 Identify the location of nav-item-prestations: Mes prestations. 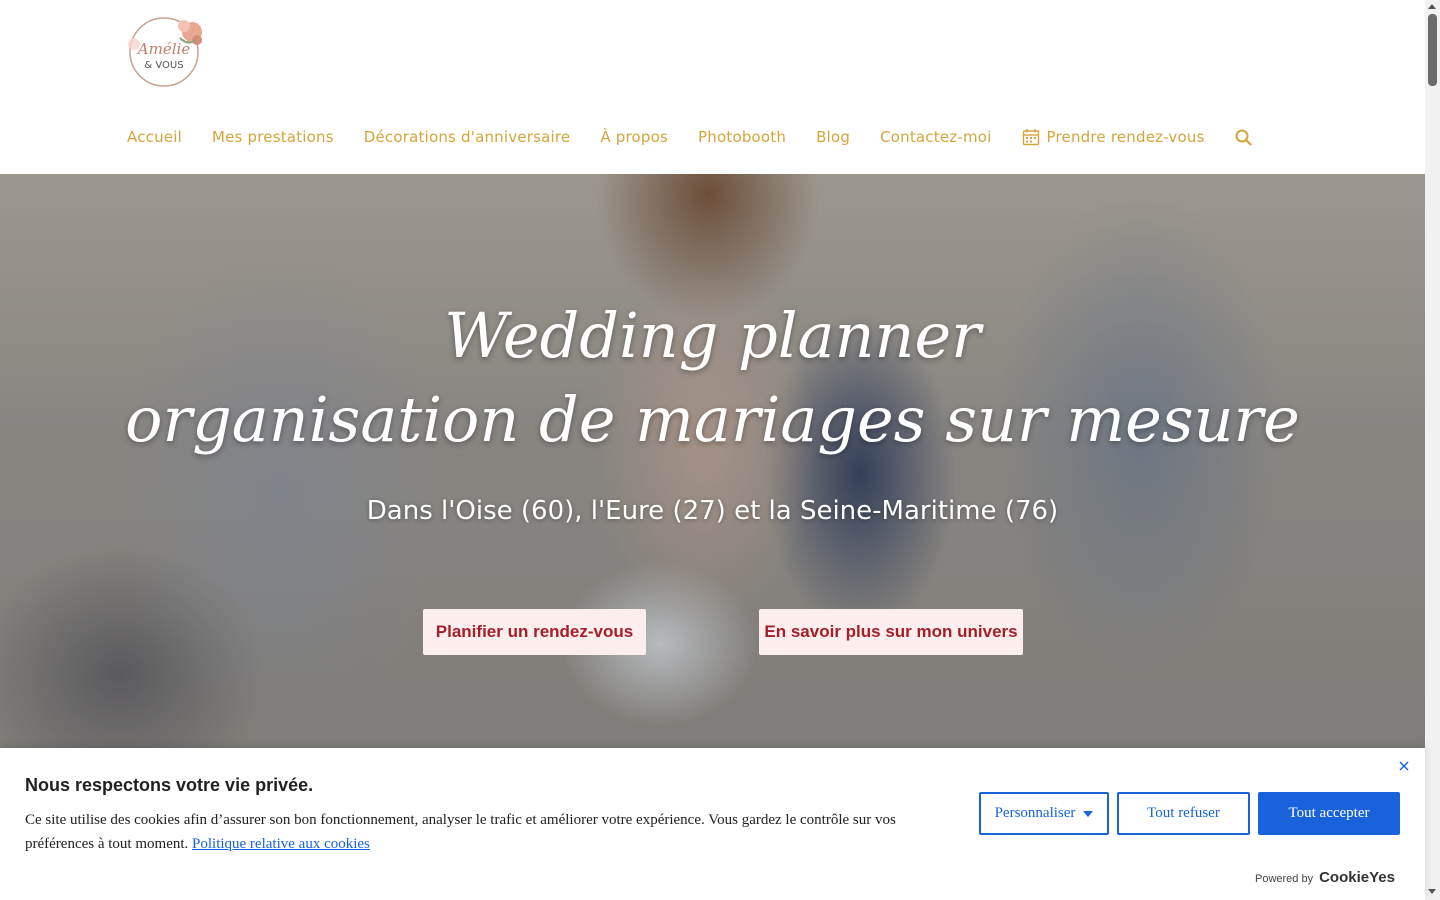
(273, 137).